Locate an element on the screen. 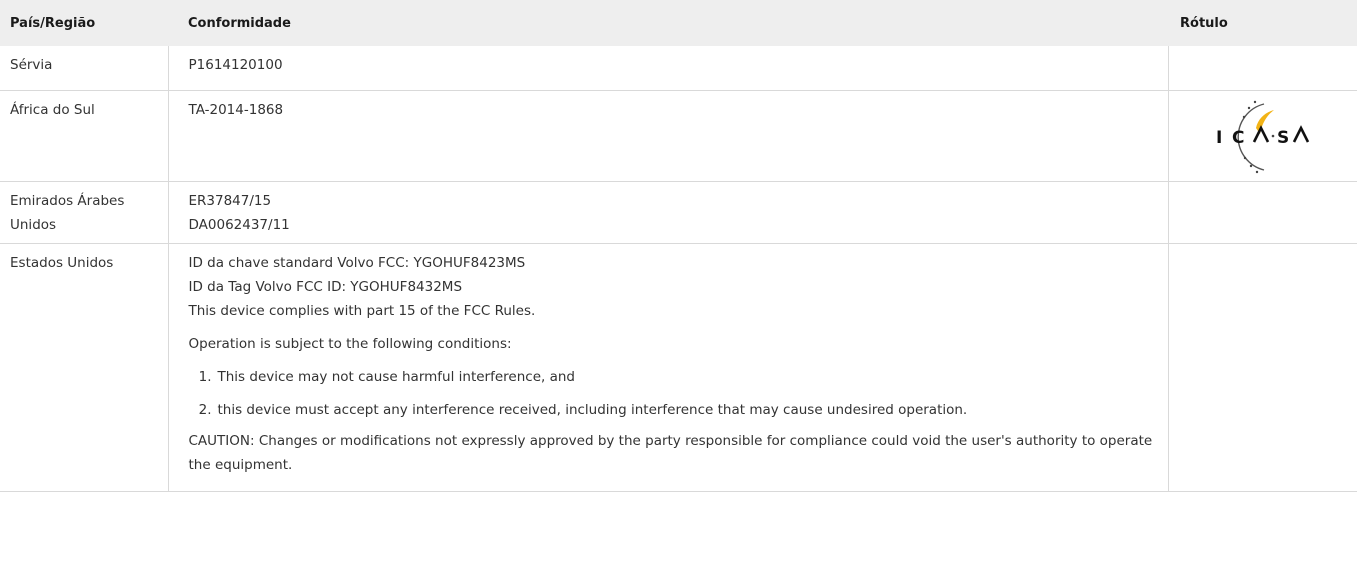 The image size is (1357, 584). compliance-cell: TA-2014-1868 is located at coordinates (668, 136).